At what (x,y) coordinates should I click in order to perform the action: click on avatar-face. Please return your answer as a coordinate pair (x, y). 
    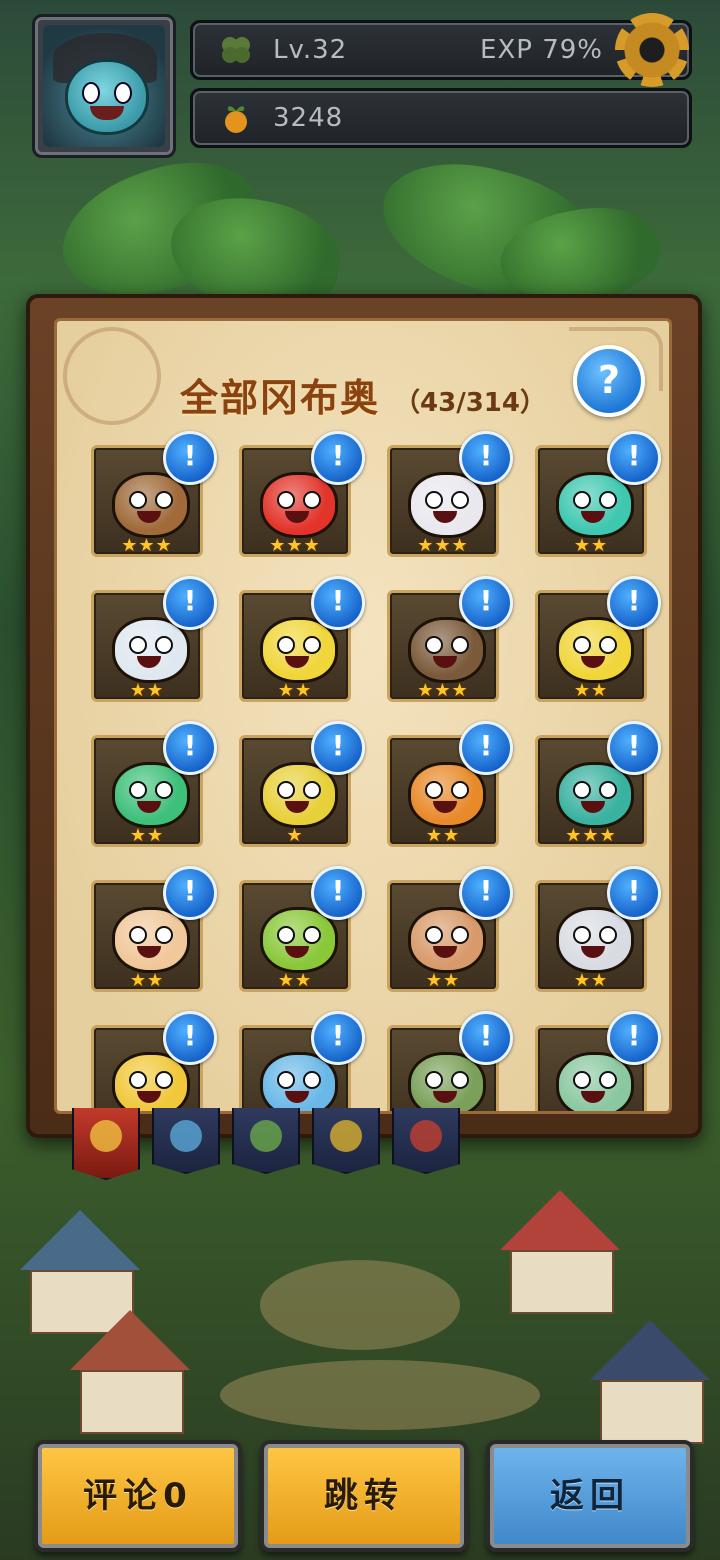
    Looking at the image, I should click on (107, 97).